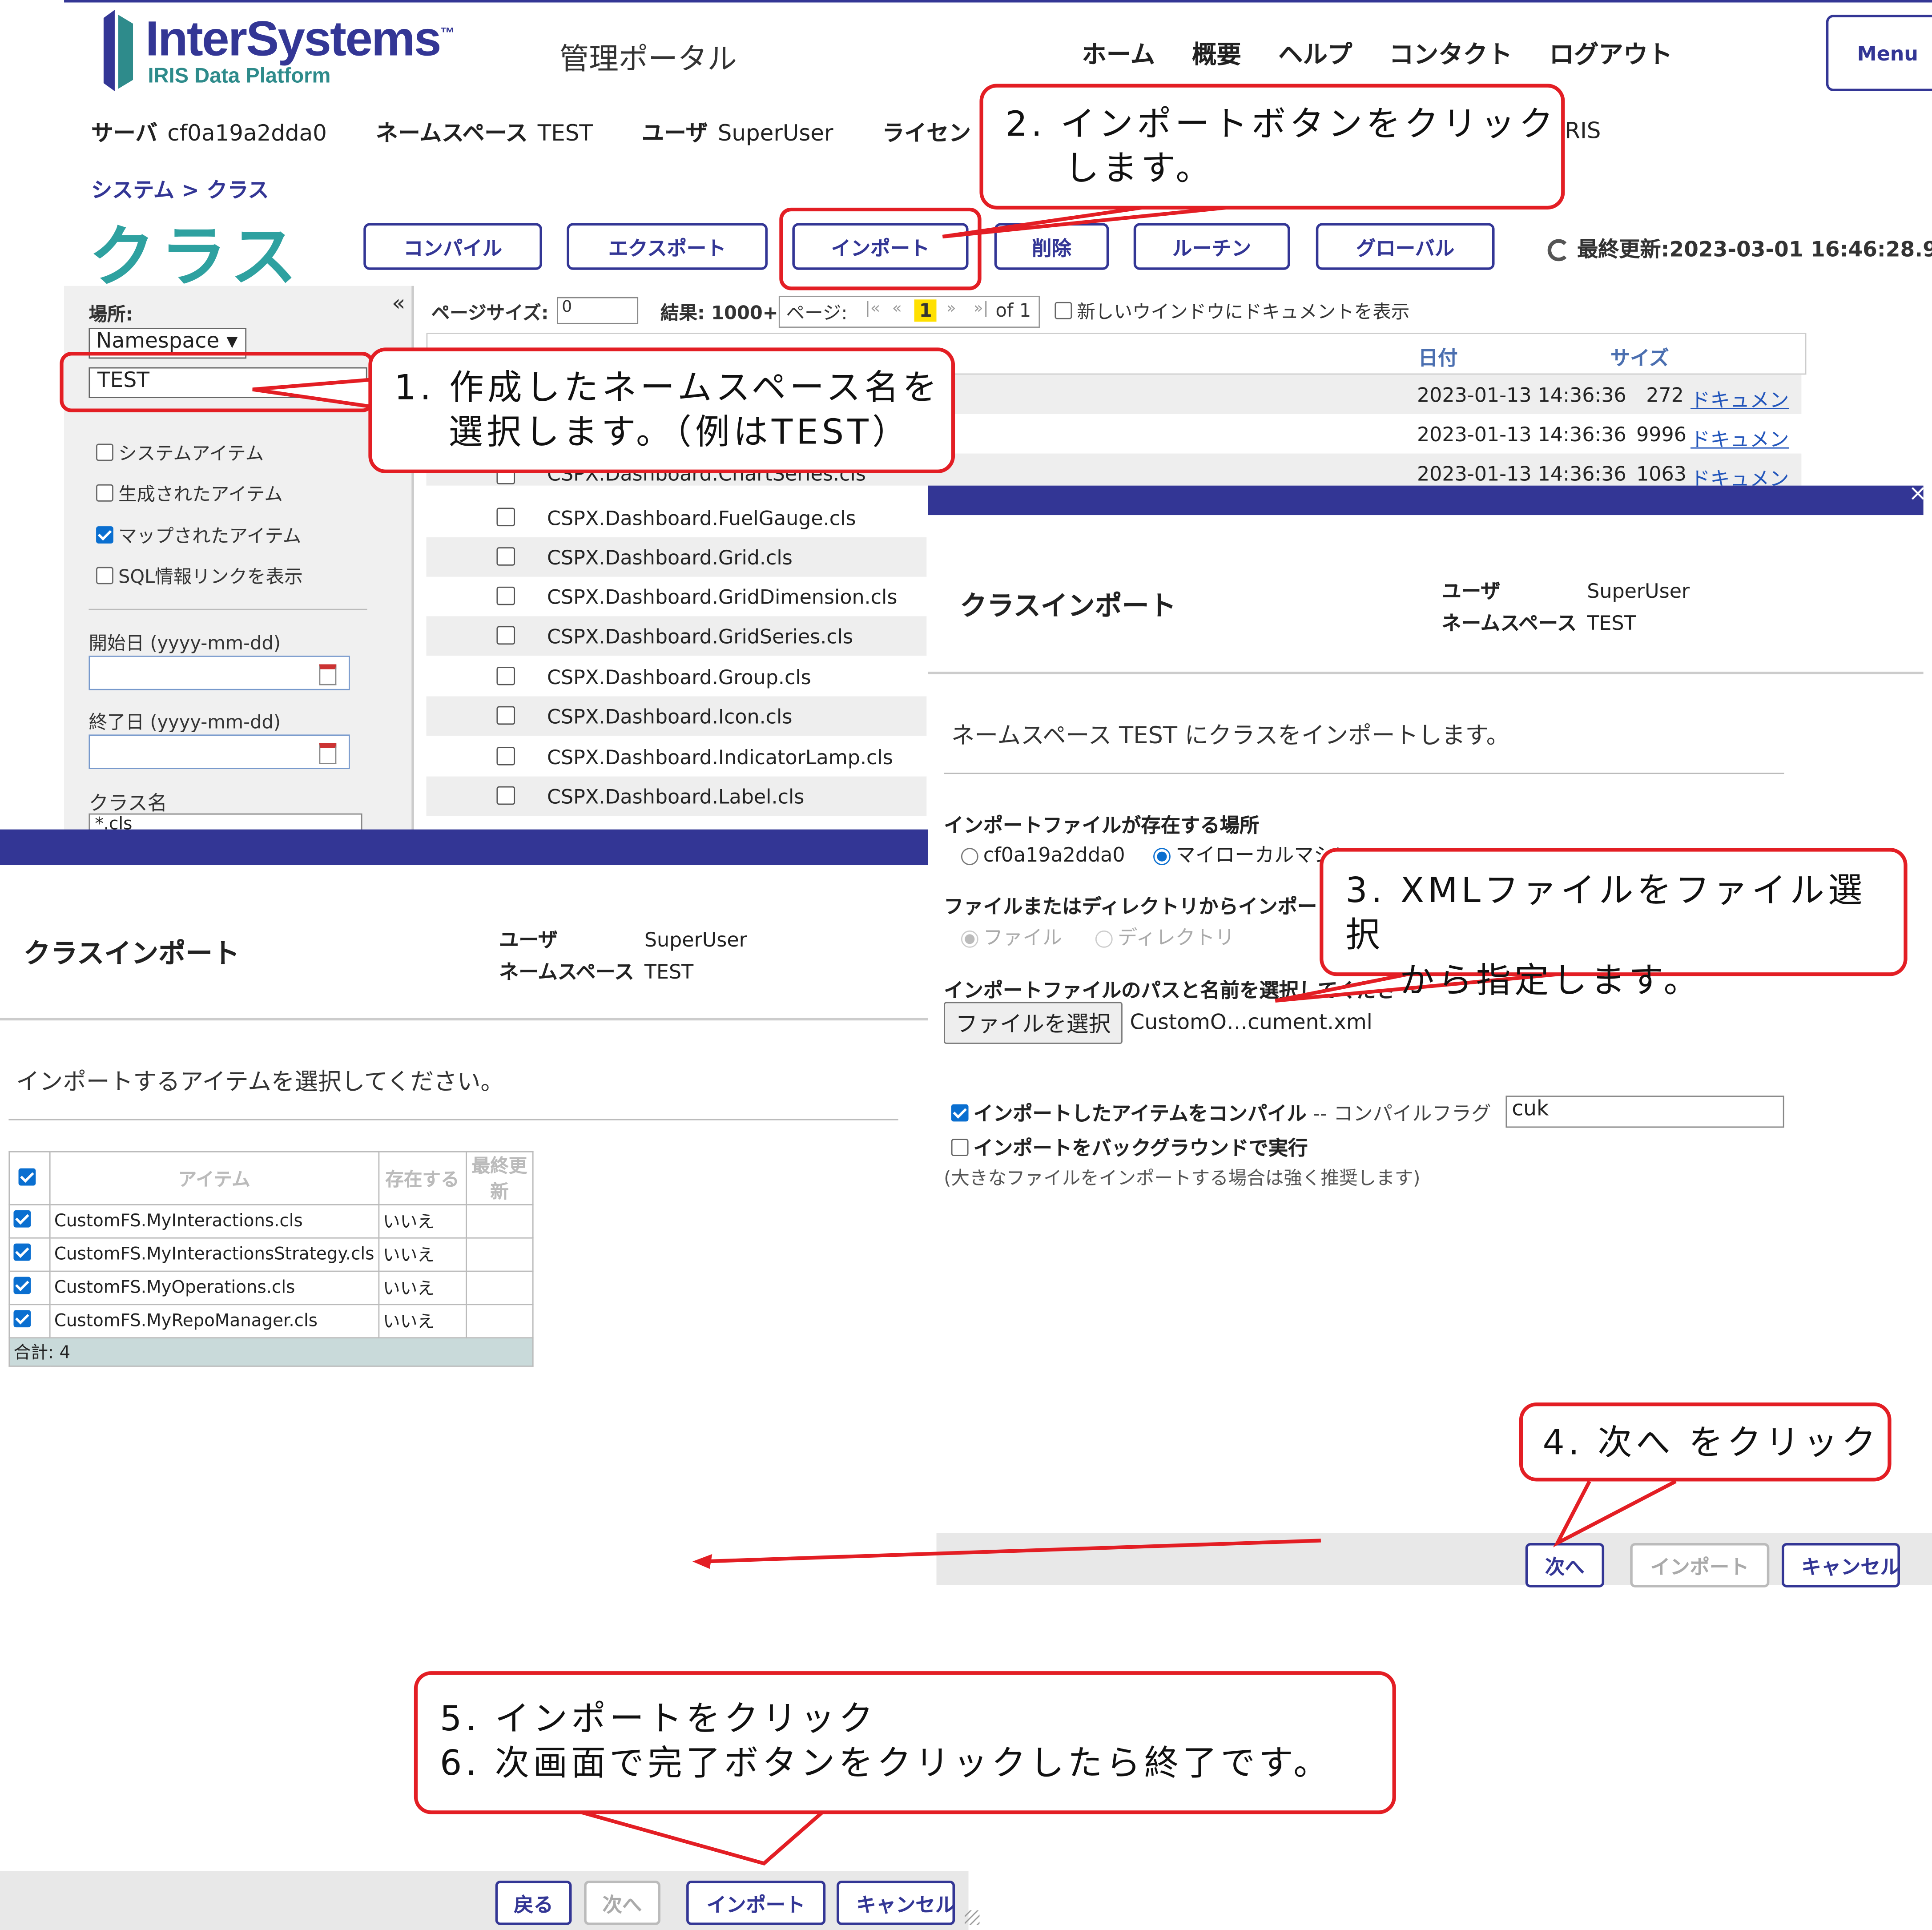 This screenshot has height=1930, width=1932. What do you see at coordinates (27, 1176) in the screenshot?
I see `select-all-checkbox` at bounding box center [27, 1176].